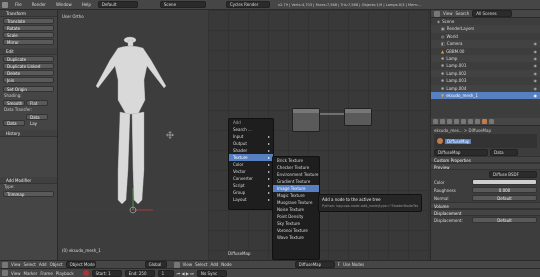 The width and height of the screenshot is (540, 277). What do you see at coordinates (504, 182) in the screenshot?
I see `color-swatch` at bounding box center [504, 182].